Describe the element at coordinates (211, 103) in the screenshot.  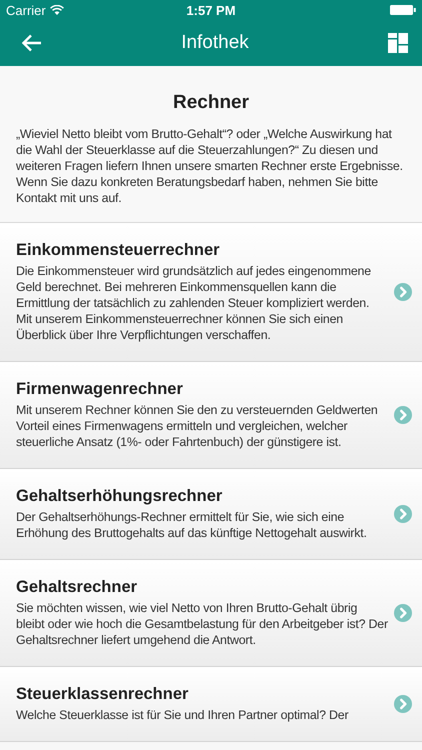
I see `section-title: Rechner` at that location.